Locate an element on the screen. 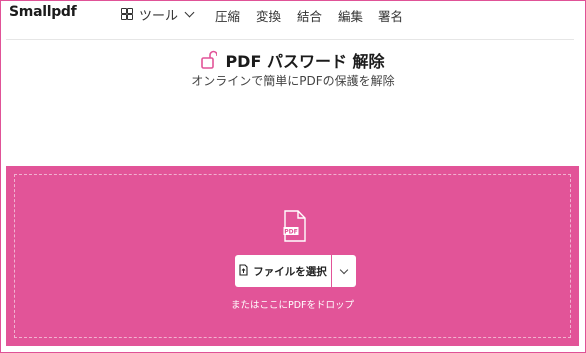 This screenshot has width=586, height=353. file-upload-icon is located at coordinates (243, 271).